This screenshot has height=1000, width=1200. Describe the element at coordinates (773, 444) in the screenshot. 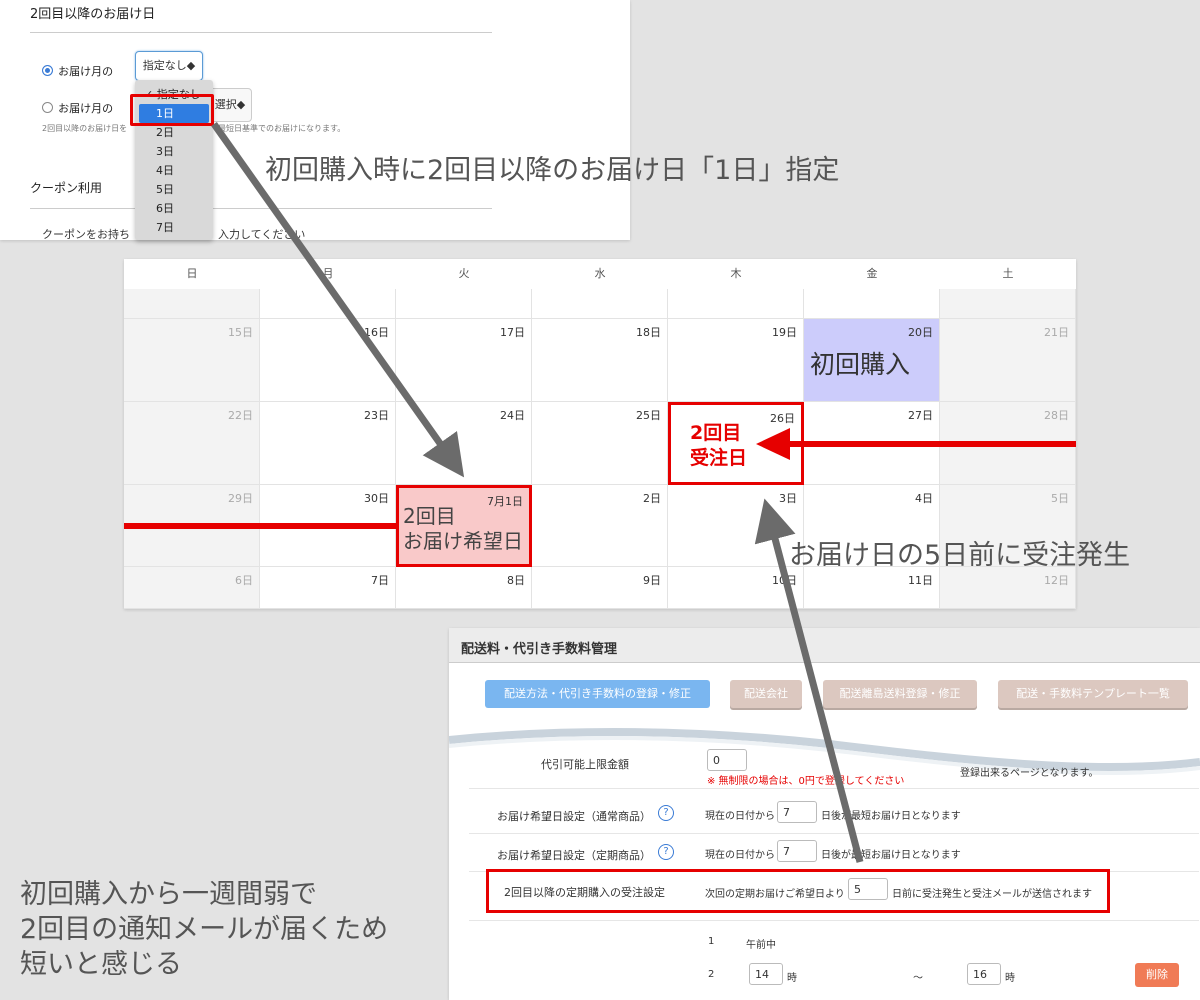

I see `red-arrow-head` at that location.